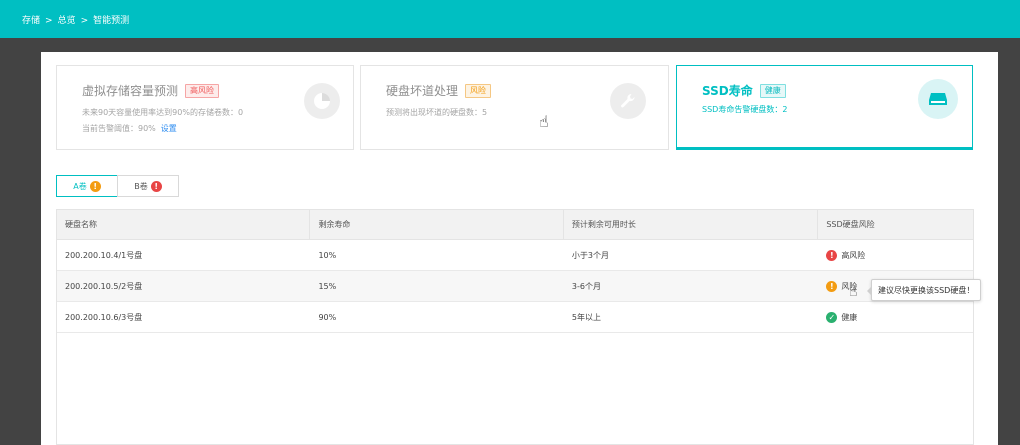  Describe the element at coordinates (515, 286) in the screenshot. I see `table-row: 200.200.10.5/2号盘 15% 3-6个月 ! 风险` at that location.